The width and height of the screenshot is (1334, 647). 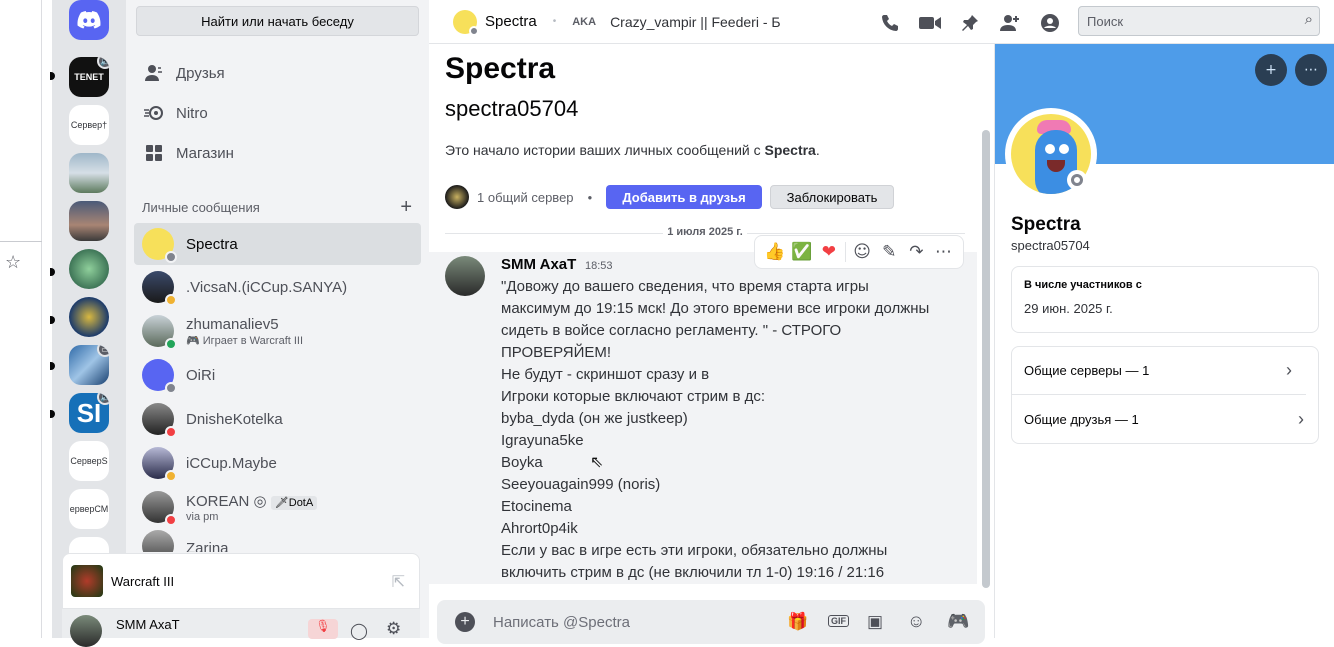 I want to click on guild-server-cm: ерверСМ, so click(x=89, y=509).